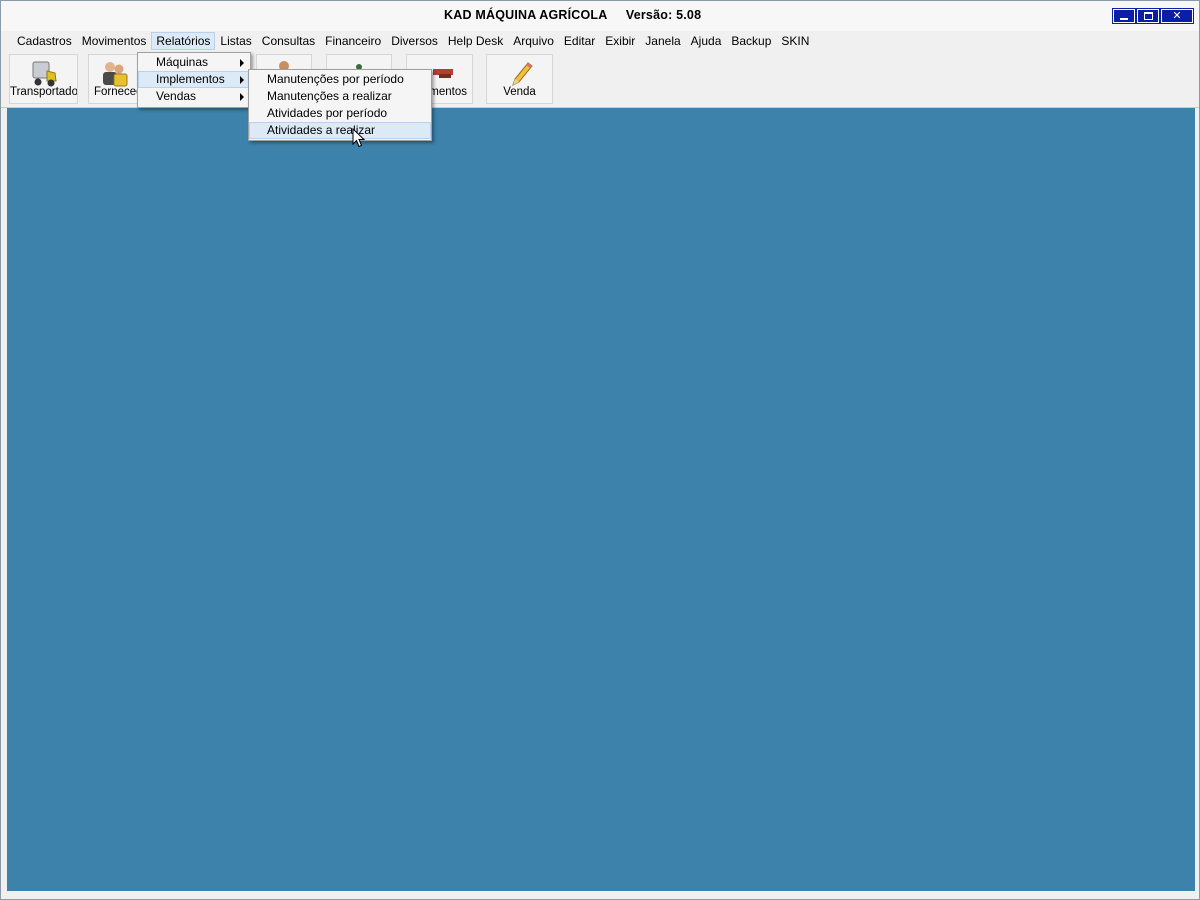  What do you see at coordinates (662, 41) in the screenshot?
I see `menu-janela: Janela` at bounding box center [662, 41].